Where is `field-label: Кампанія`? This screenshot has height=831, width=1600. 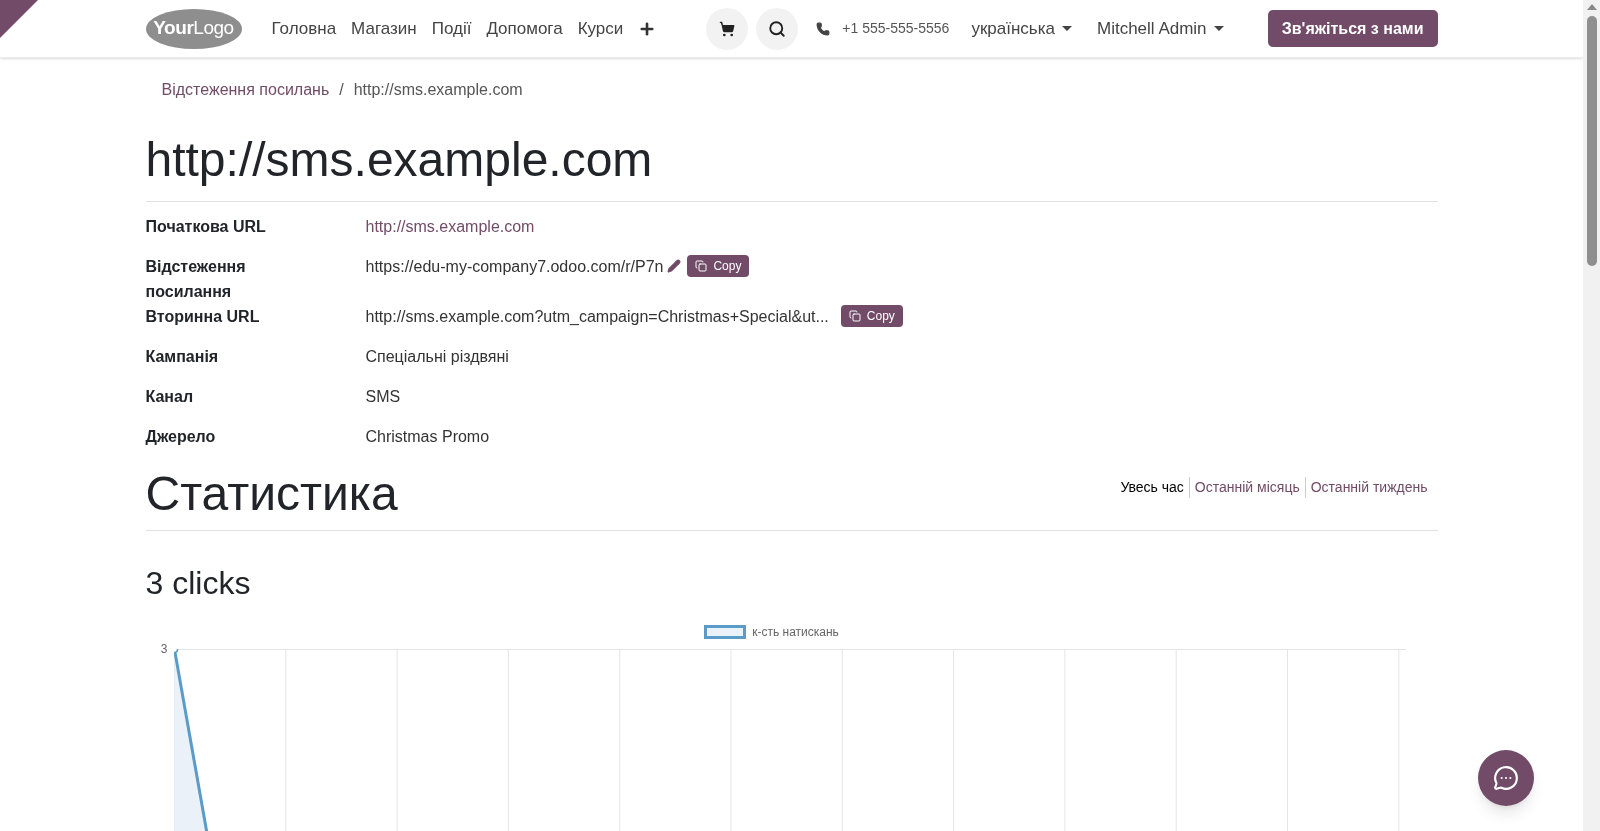 field-label: Кампанія is located at coordinates (182, 357).